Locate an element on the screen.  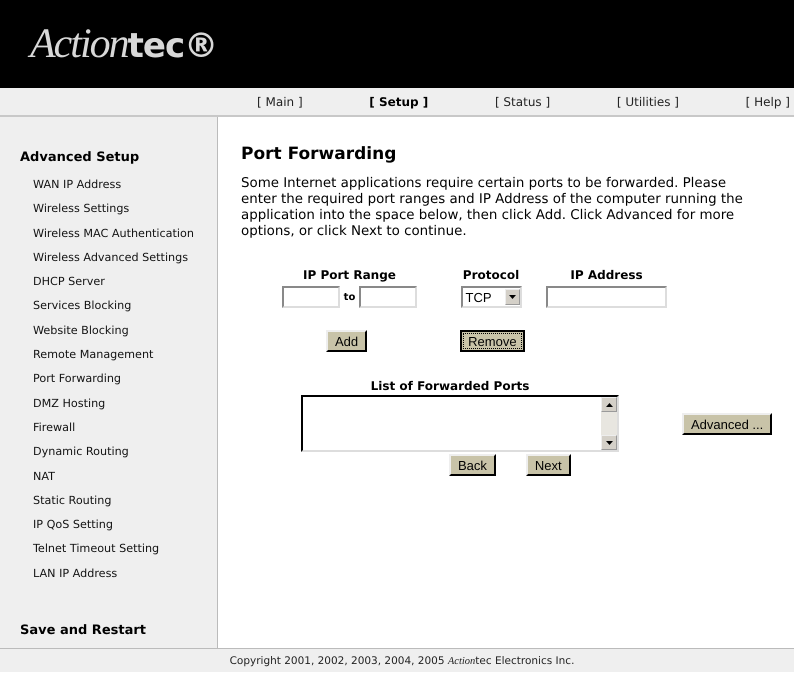
scroll-down-icon is located at coordinates (609, 442).